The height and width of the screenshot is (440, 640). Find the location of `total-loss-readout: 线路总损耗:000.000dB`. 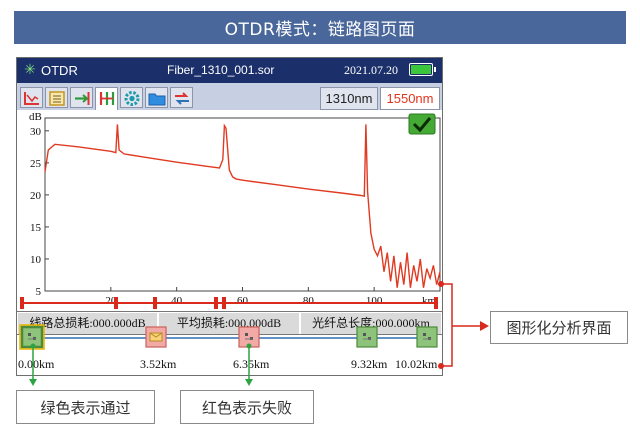

total-loss-readout: 线路总损耗:000.000dB is located at coordinates (87, 323).